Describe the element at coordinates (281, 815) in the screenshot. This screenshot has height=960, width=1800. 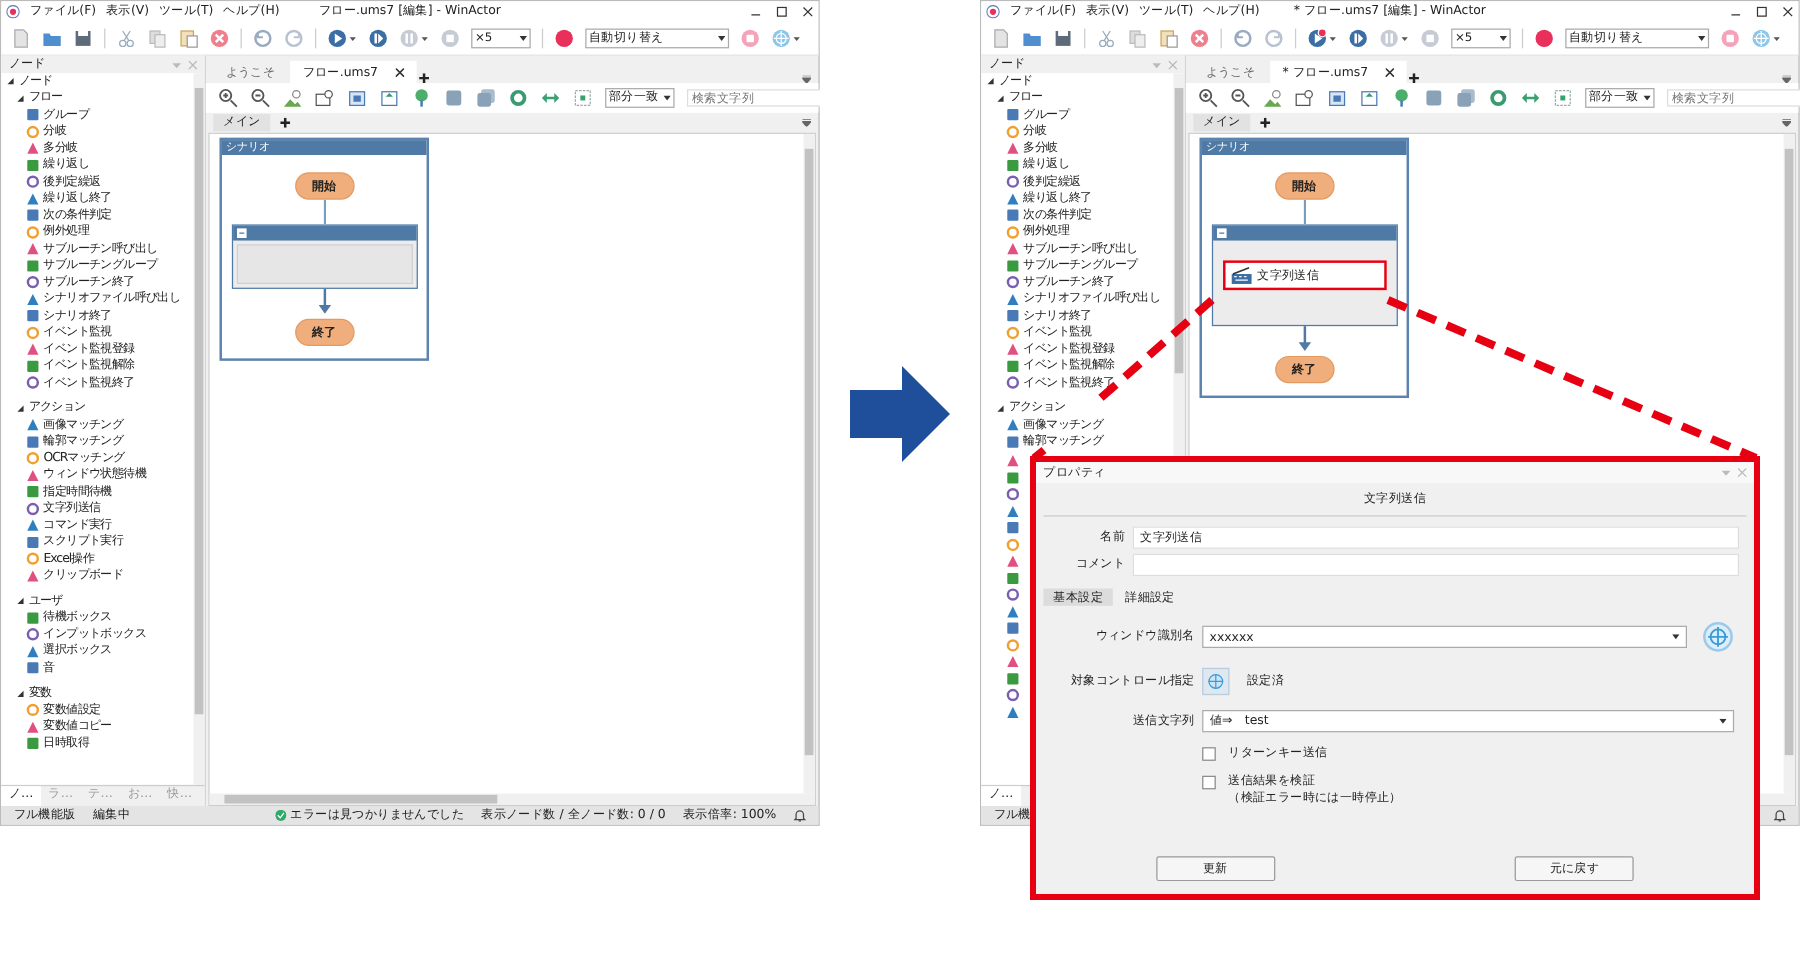
I see `check-icon` at that location.